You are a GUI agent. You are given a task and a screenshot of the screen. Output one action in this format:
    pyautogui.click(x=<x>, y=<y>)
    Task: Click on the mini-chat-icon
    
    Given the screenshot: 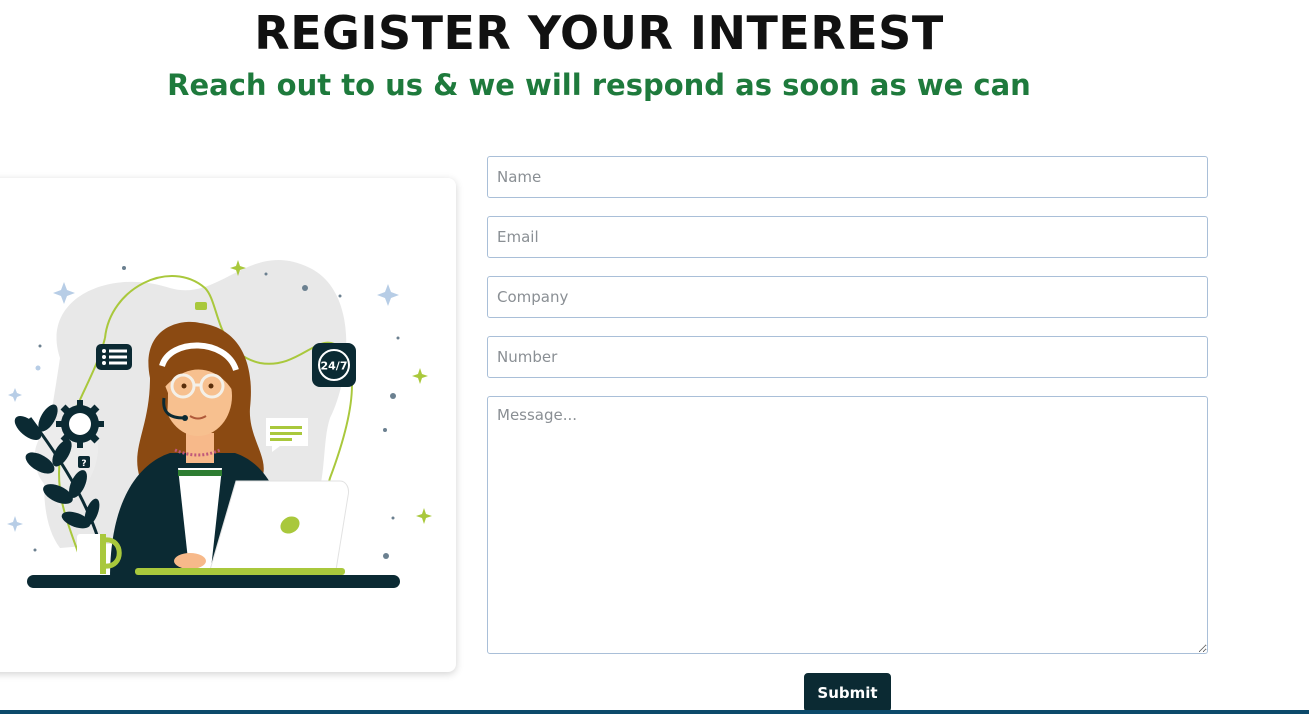 What is the action you would take?
    pyautogui.click(x=201, y=306)
    